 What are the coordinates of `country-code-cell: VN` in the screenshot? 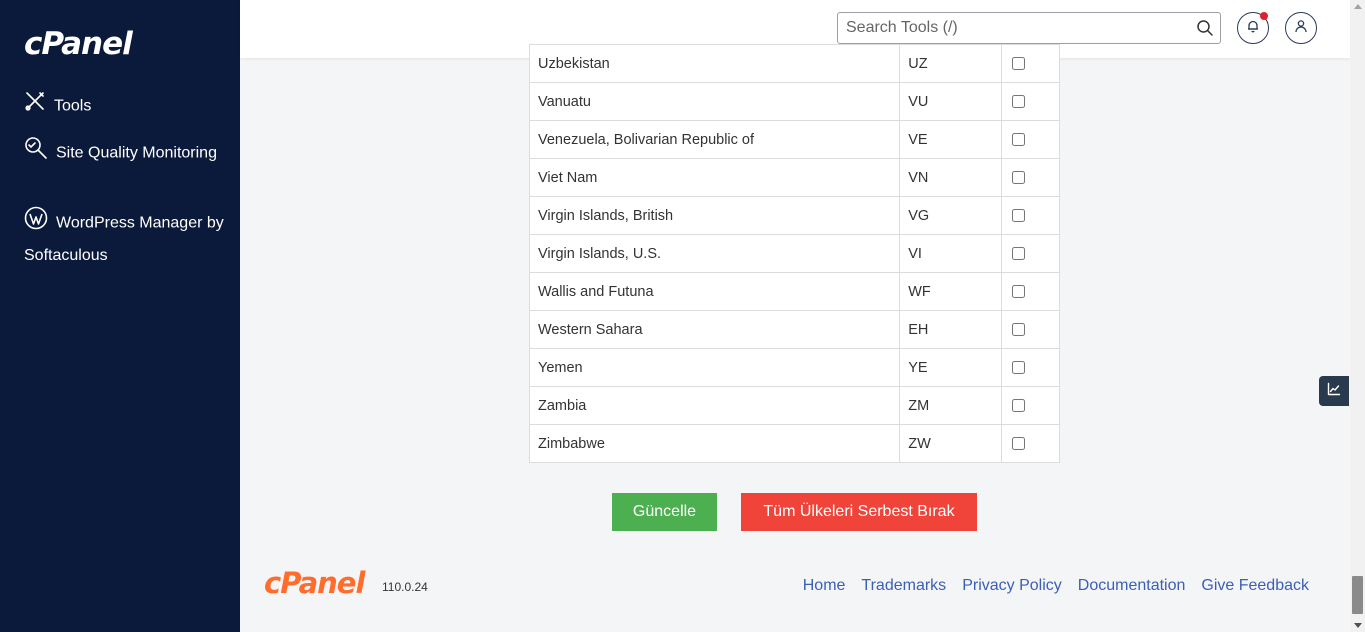 It's located at (951, 177).